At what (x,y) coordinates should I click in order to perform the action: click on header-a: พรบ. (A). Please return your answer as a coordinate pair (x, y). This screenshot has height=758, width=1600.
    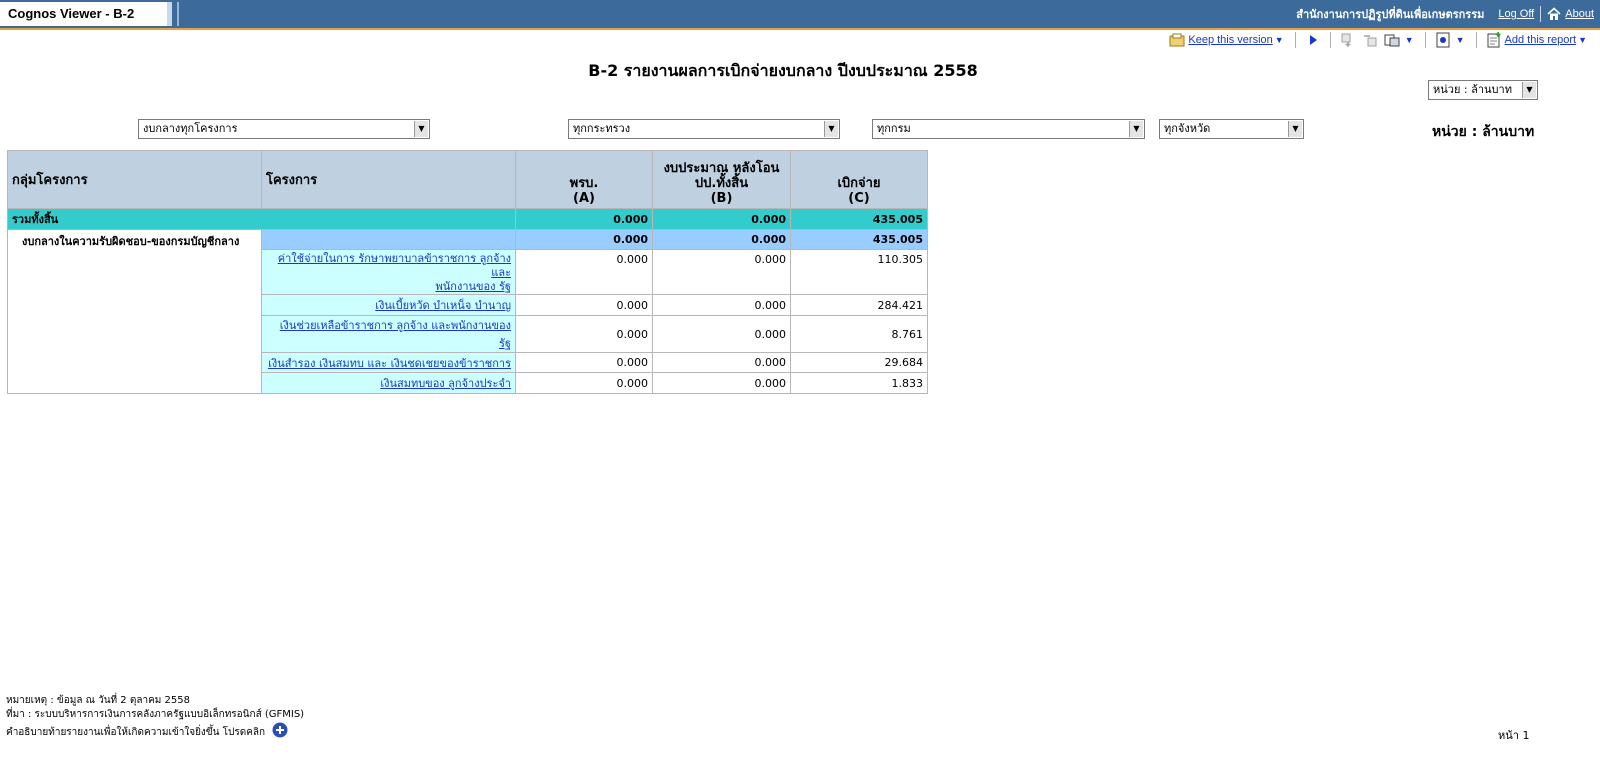
    Looking at the image, I should click on (584, 179).